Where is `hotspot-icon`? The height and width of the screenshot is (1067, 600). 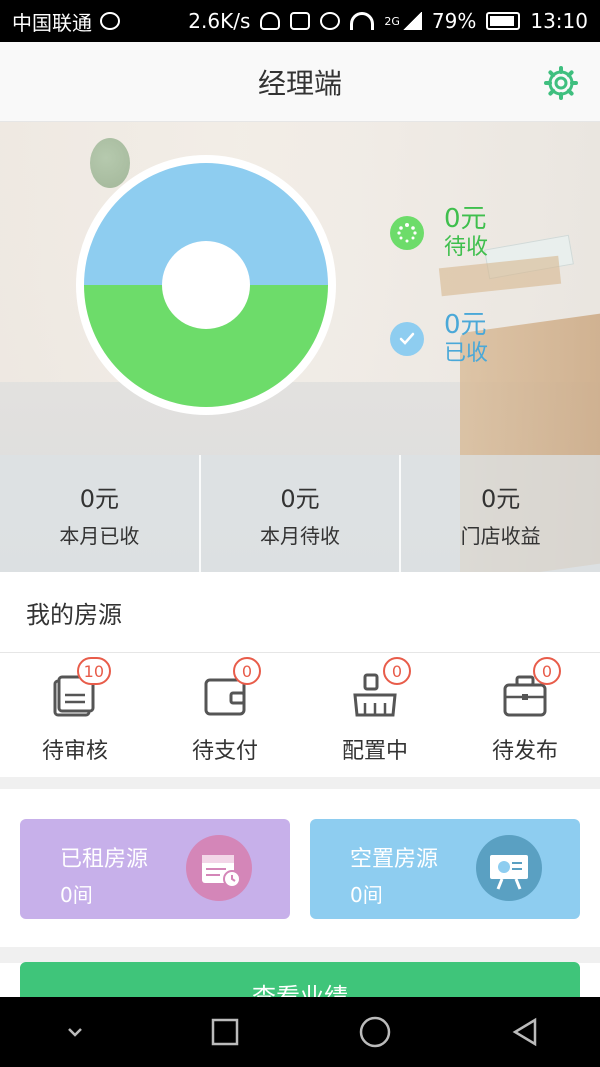 hotspot-icon is located at coordinates (110, 21).